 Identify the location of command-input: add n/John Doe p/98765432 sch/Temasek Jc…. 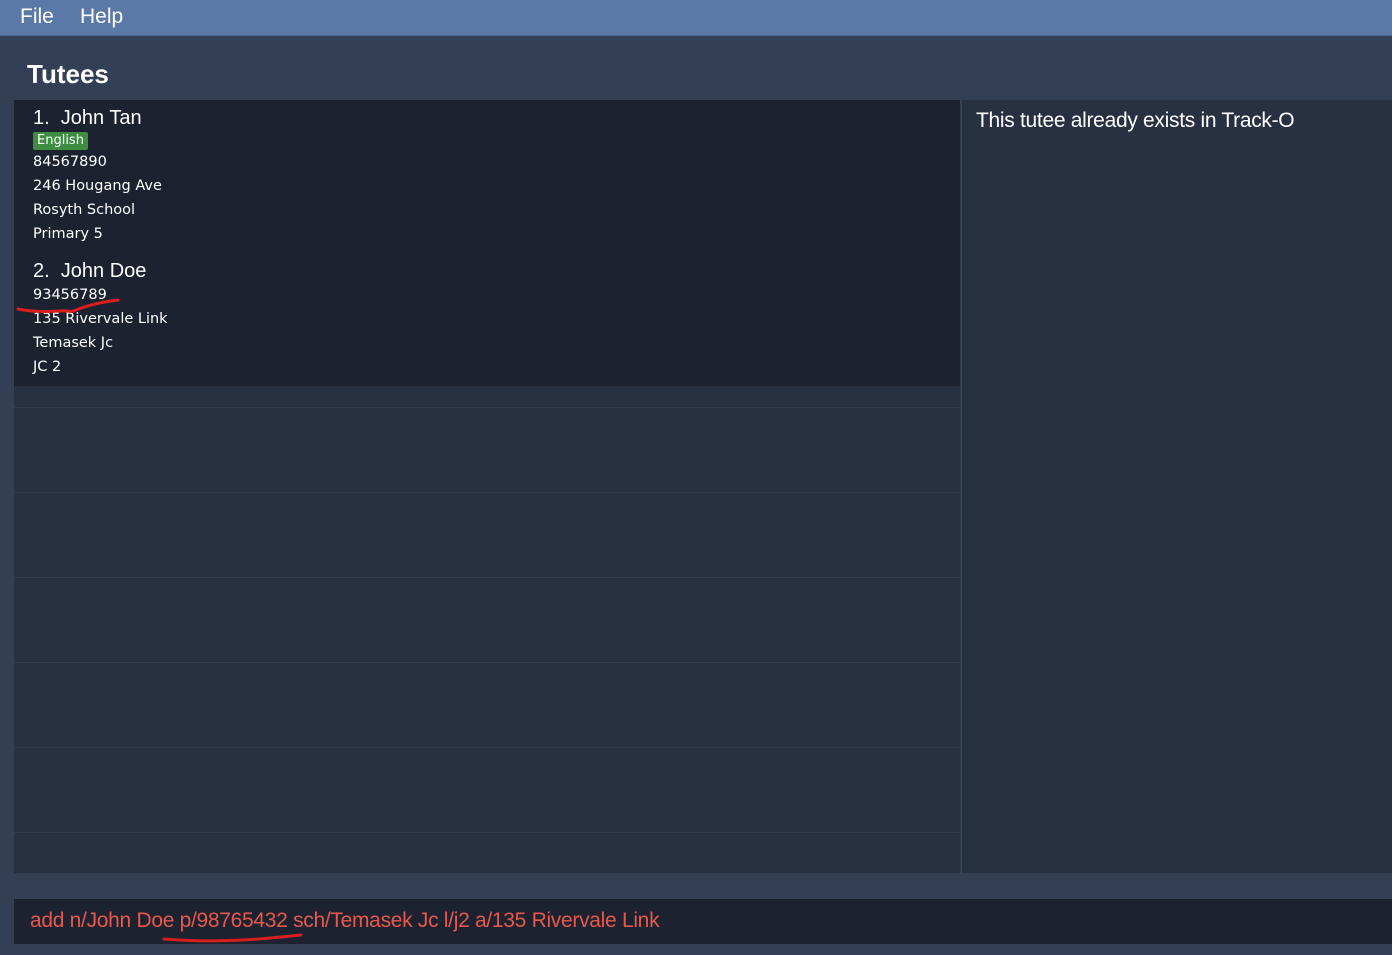
(345, 921).